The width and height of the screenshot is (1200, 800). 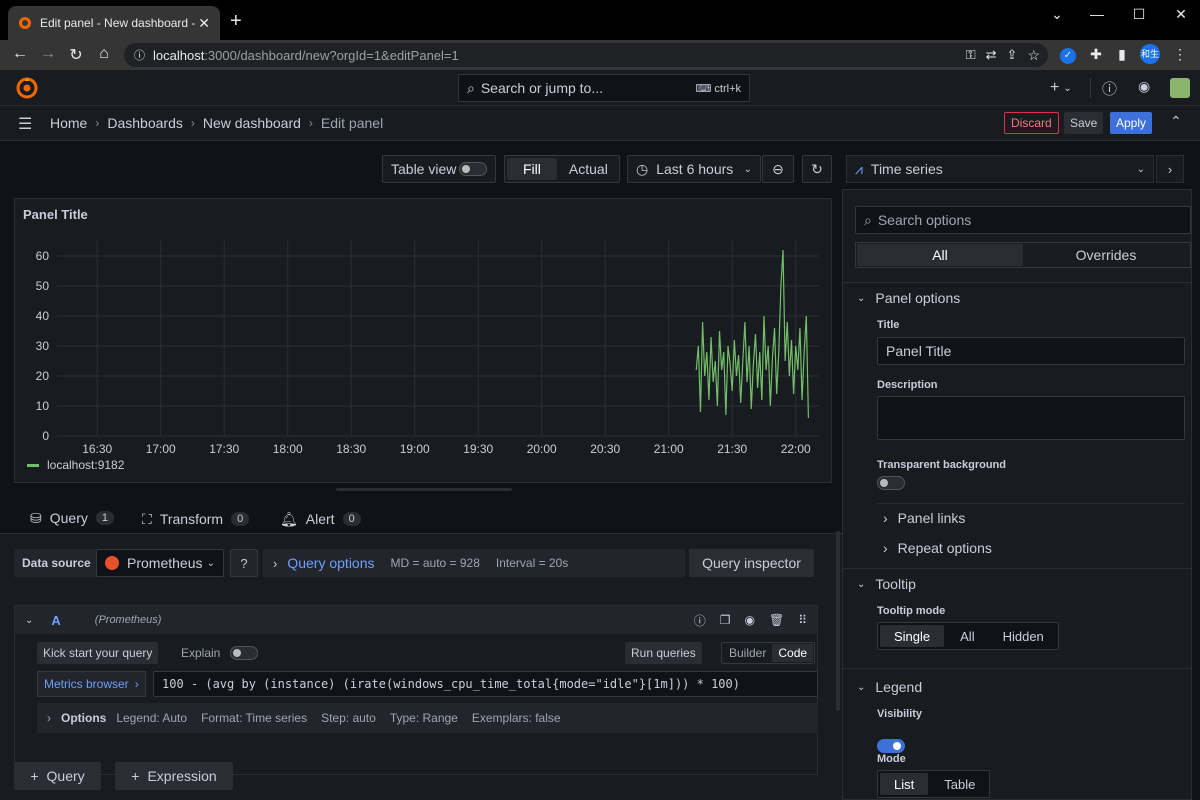 I want to click on scrollbar, so click(x=838, y=621).